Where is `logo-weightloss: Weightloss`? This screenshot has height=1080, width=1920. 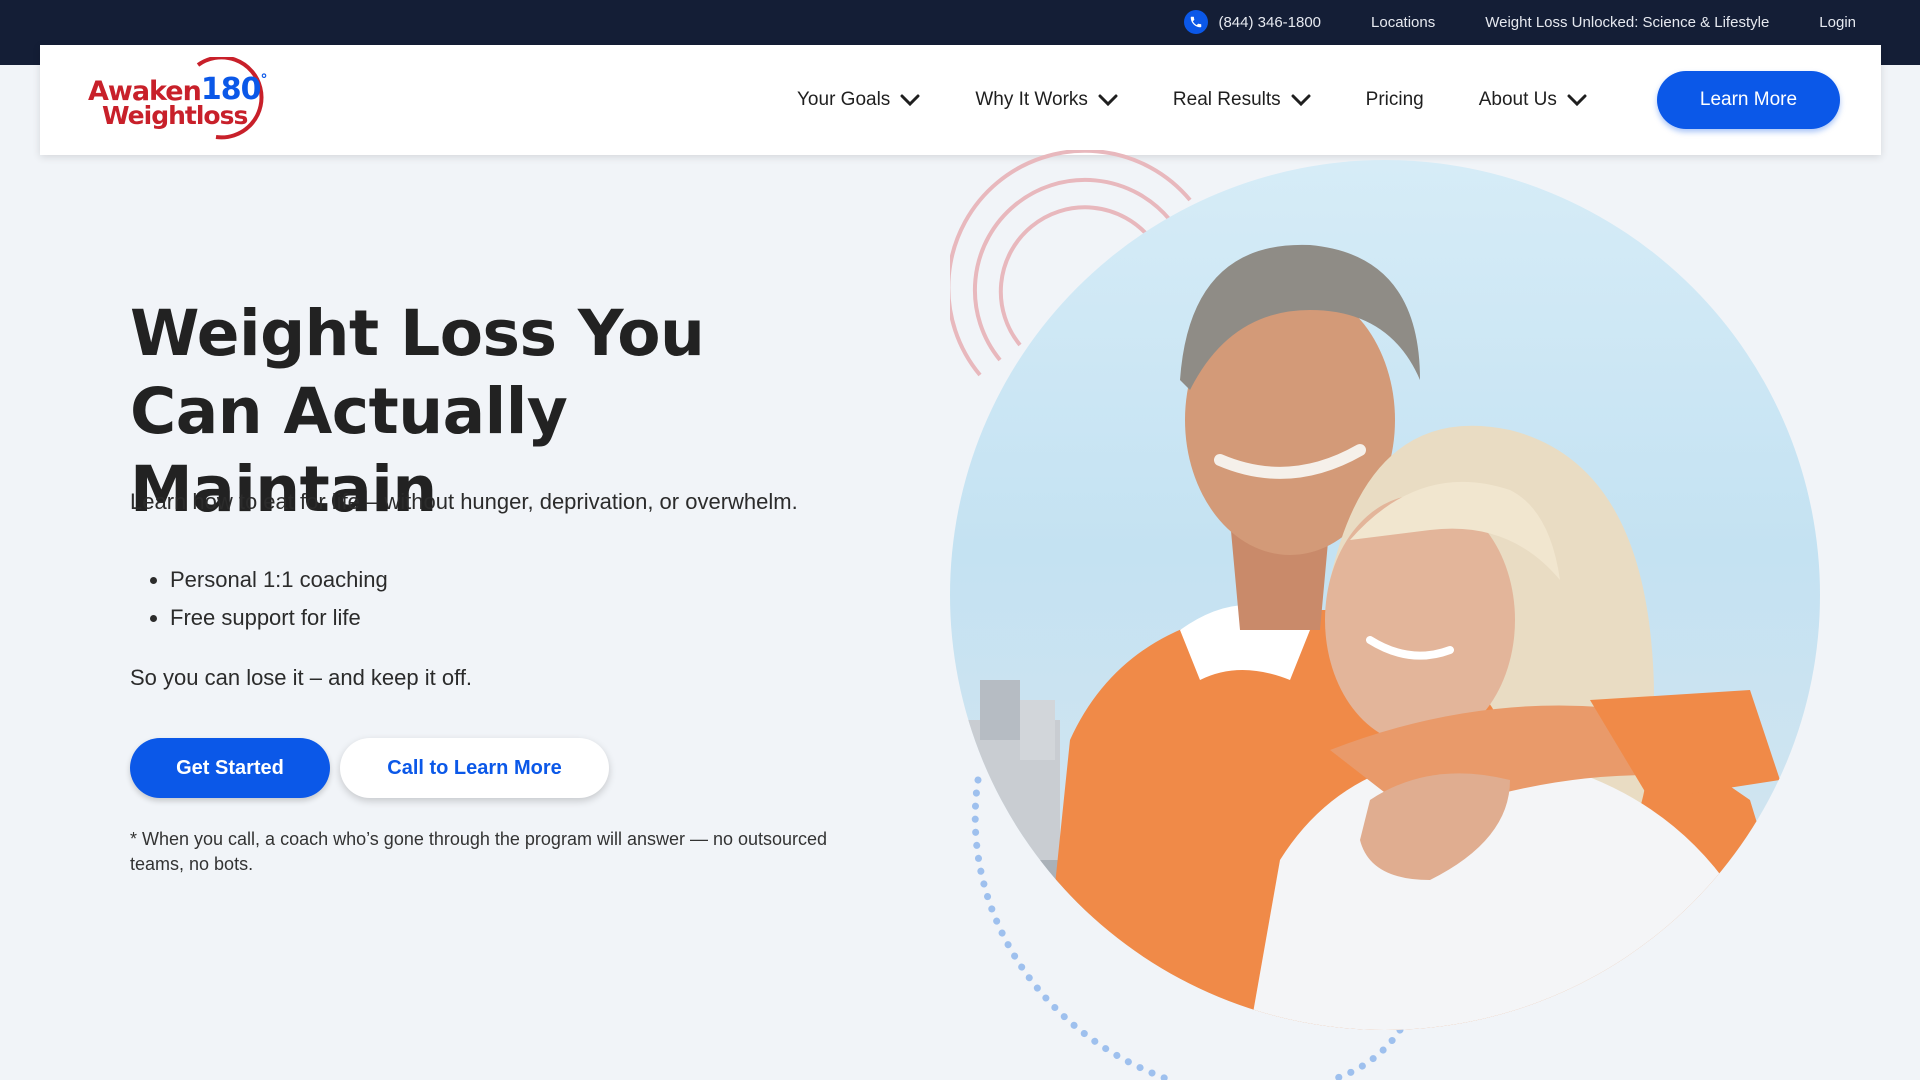 logo-weightloss: Weightloss is located at coordinates (175, 115).